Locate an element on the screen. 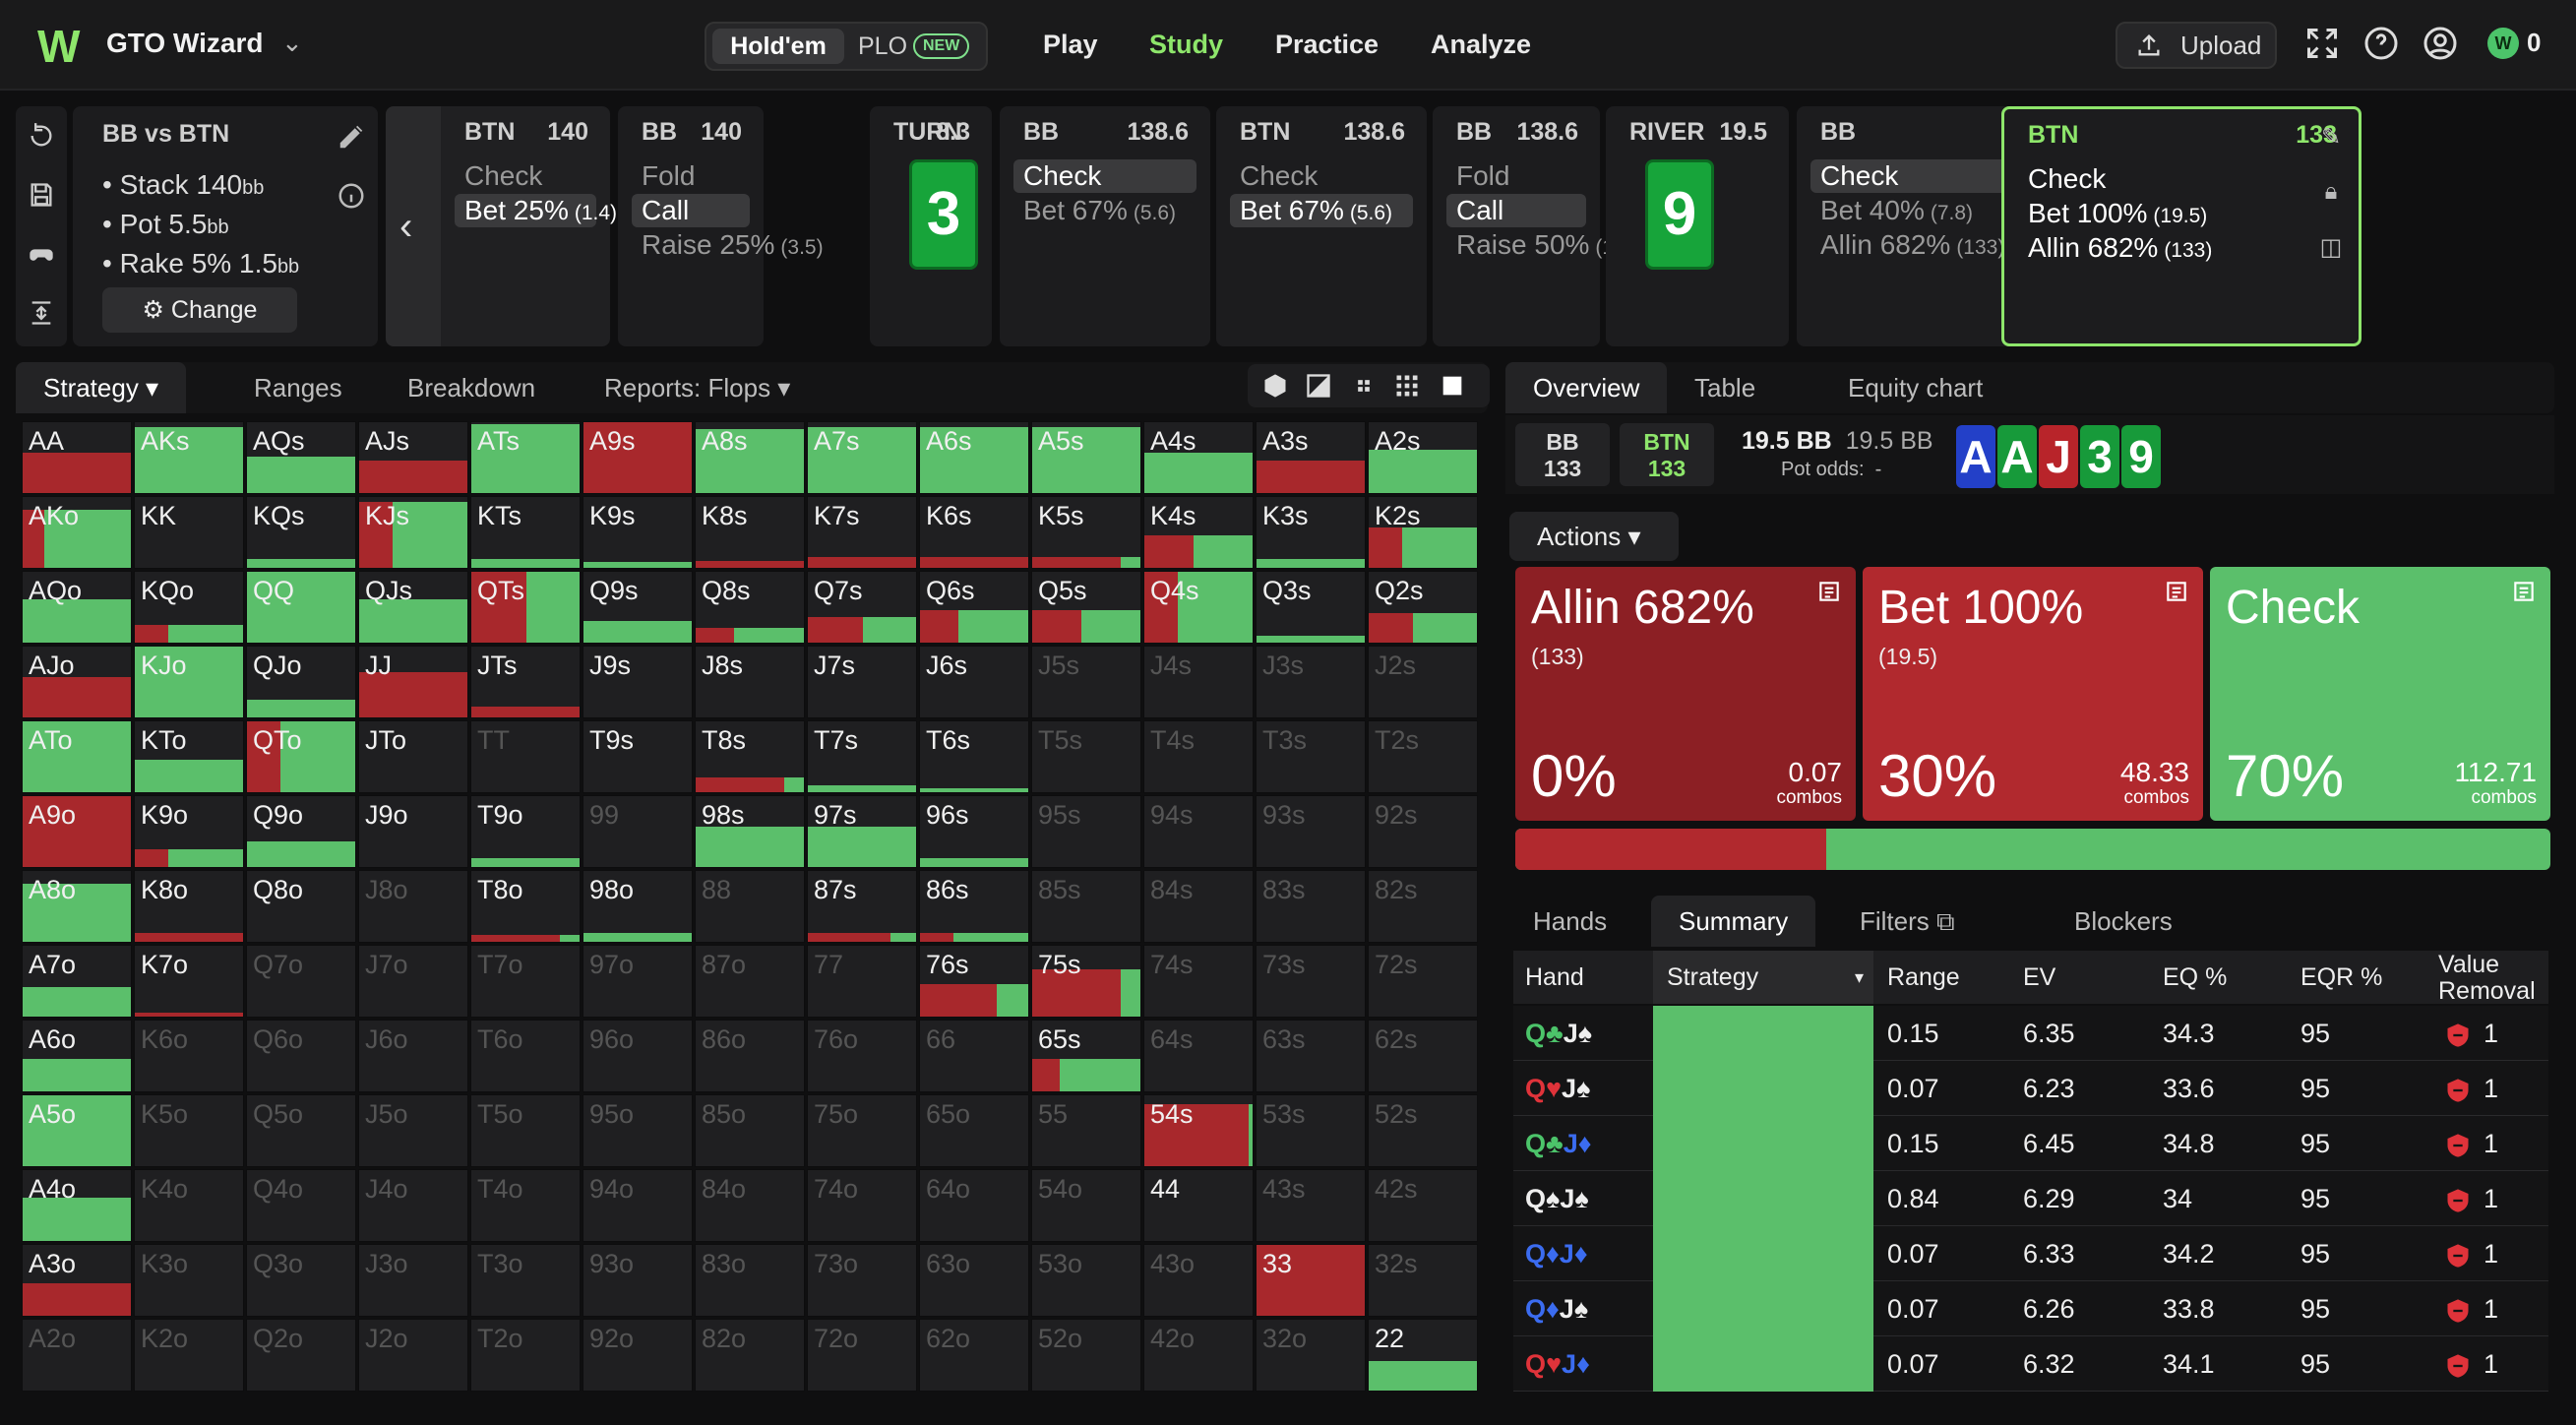 Image resolution: width=2576 pixels, height=1425 pixels. hand-cell: 43s is located at coordinates (1311, 1205).